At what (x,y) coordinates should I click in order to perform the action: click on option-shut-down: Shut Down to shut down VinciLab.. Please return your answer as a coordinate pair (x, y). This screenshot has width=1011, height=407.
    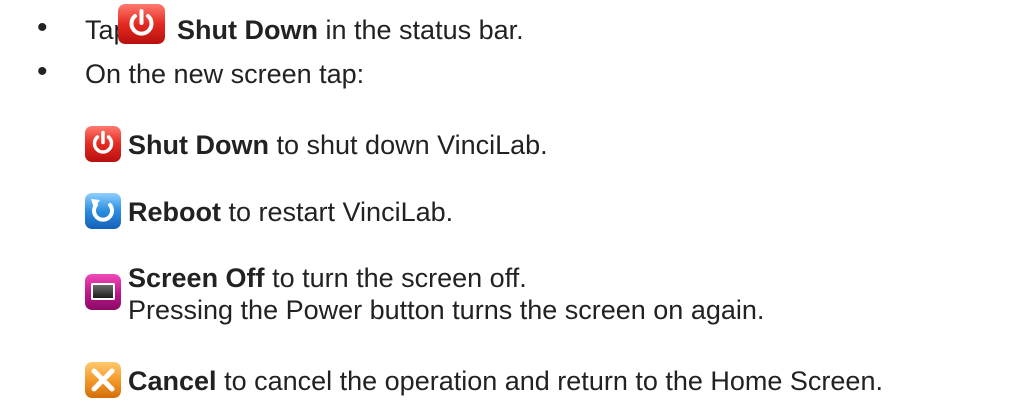
    Looking at the image, I should click on (338, 145).